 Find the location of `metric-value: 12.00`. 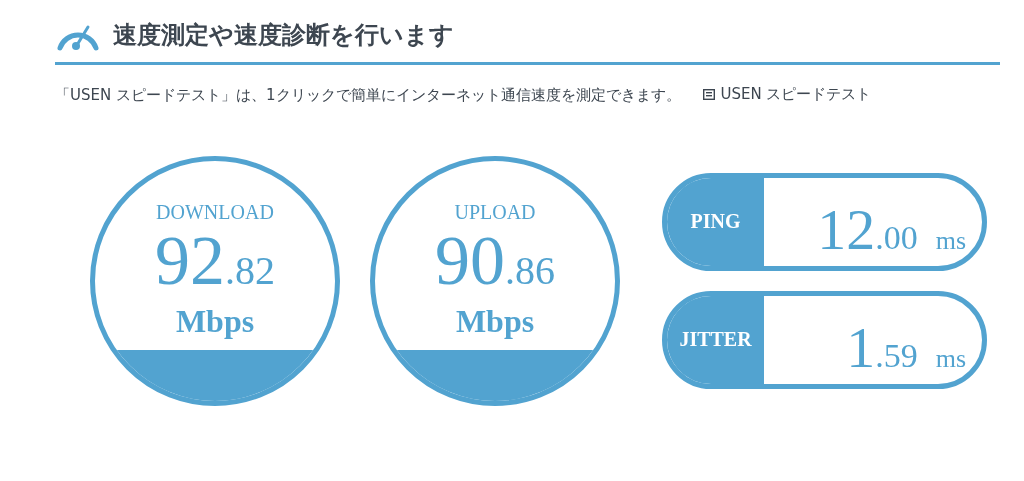

metric-value: 12.00 is located at coordinates (867, 229).